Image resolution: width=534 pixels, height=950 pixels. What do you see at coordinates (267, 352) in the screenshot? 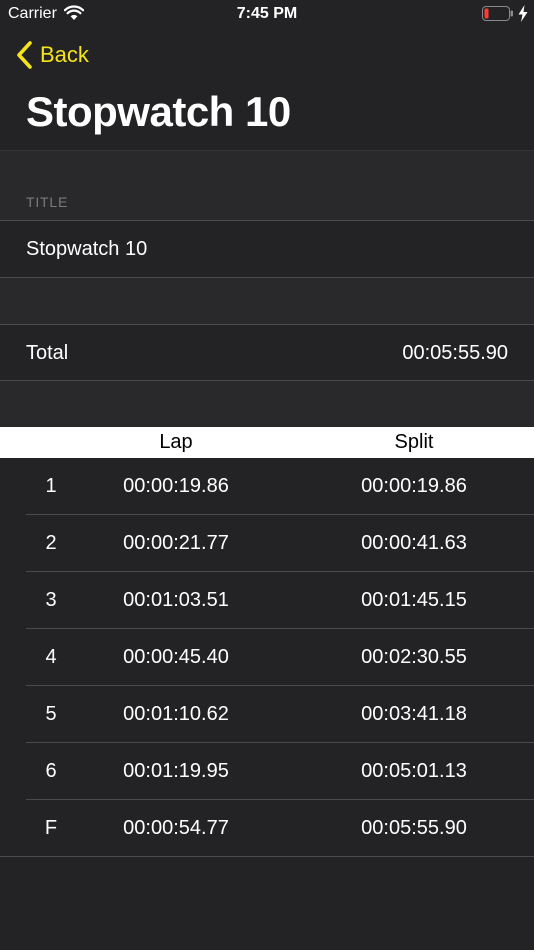
I see `total-cell: Total 00:05:55.90` at bounding box center [267, 352].